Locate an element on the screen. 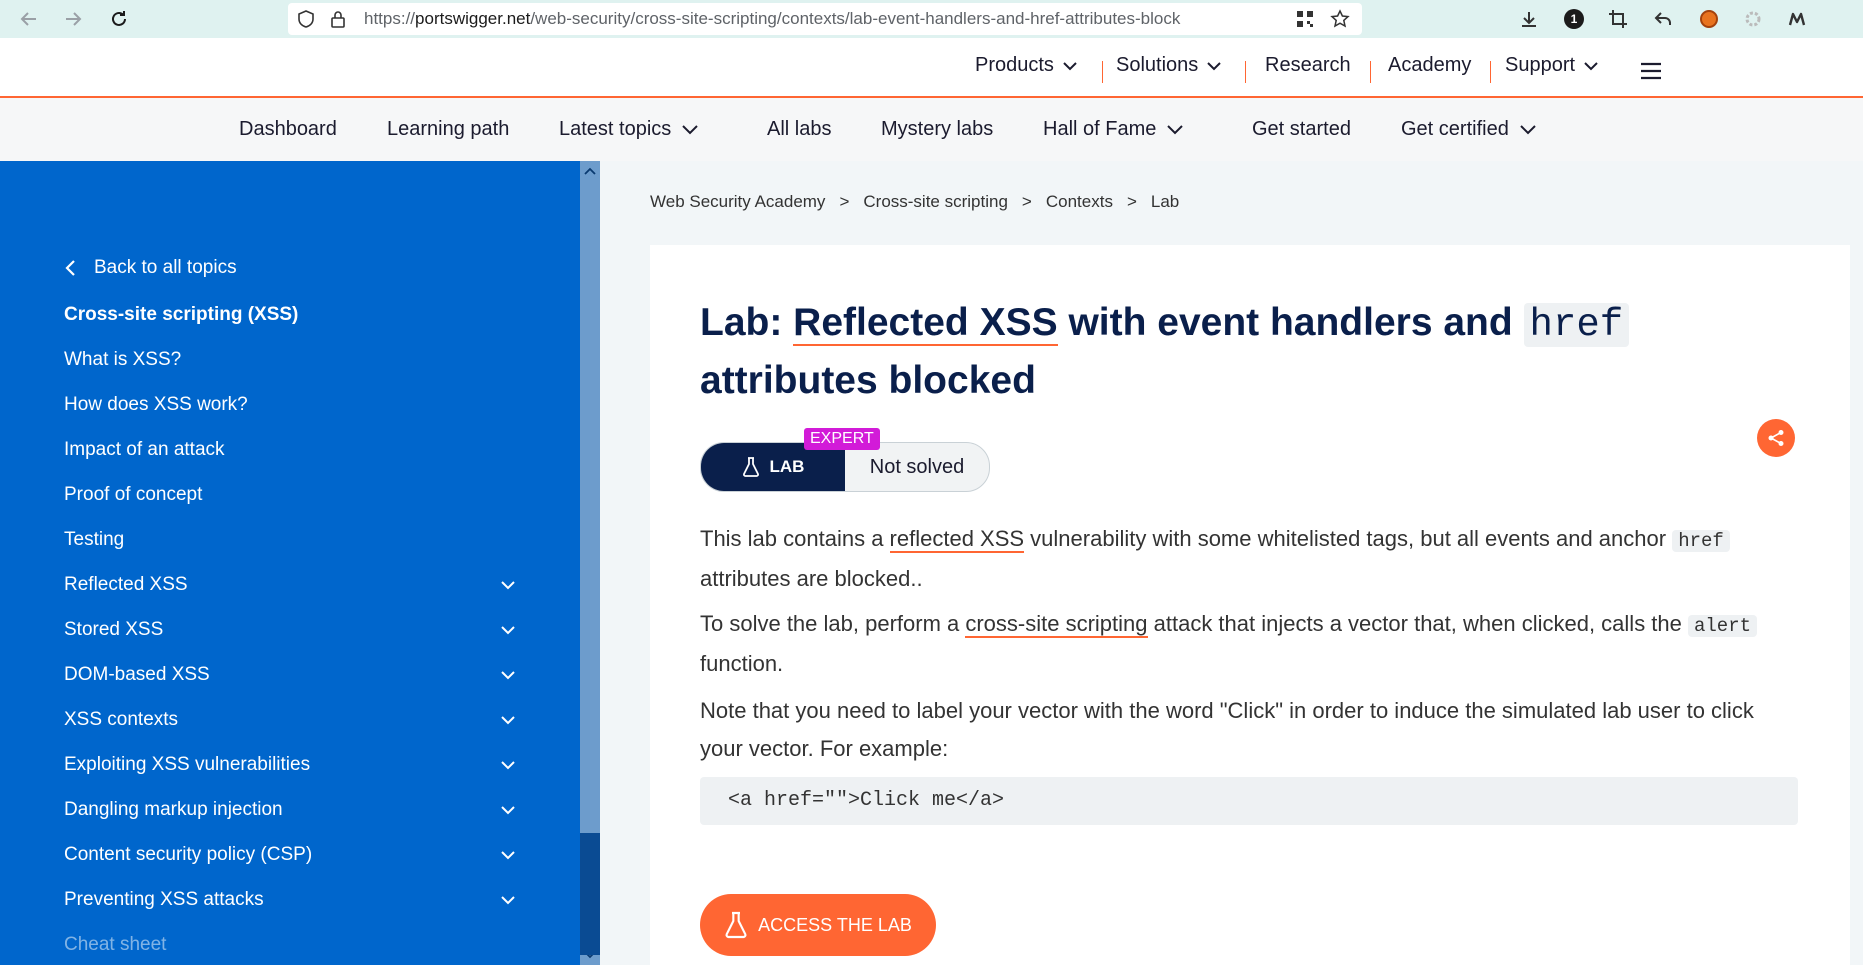 The height and width of the screenshot is (965, 1863). text-fragment: attributes are blocked.. is located at coordinates (811, 578).